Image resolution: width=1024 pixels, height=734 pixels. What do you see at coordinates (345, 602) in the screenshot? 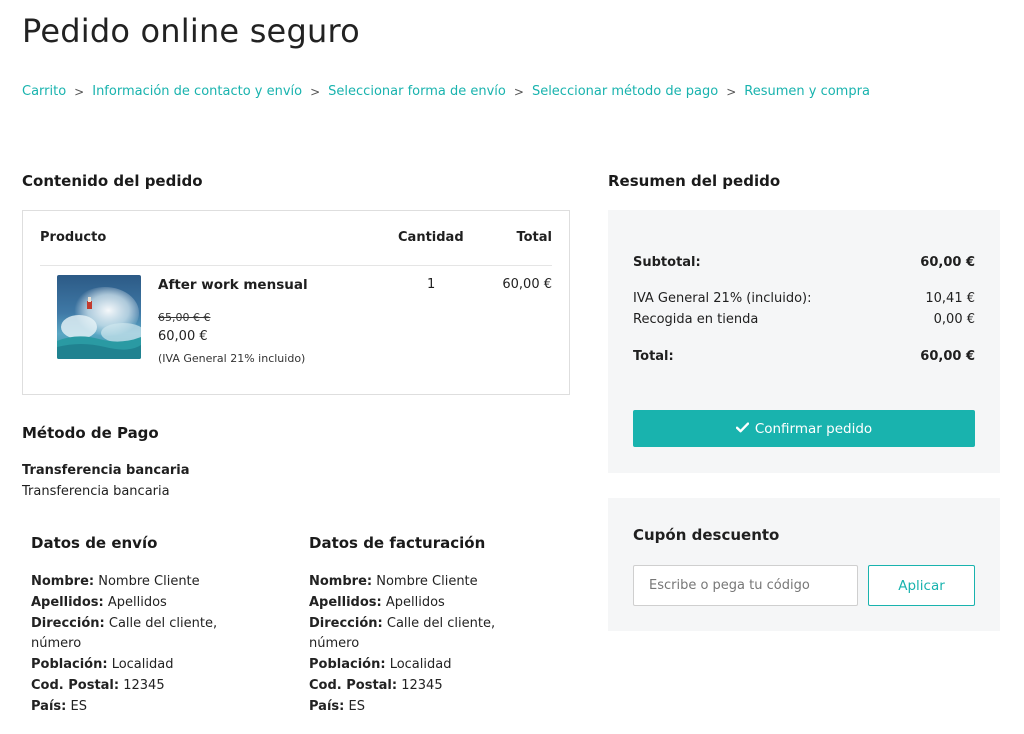
I see `billing-surname-label: Apellidos:` at bounding box center [345, 602].